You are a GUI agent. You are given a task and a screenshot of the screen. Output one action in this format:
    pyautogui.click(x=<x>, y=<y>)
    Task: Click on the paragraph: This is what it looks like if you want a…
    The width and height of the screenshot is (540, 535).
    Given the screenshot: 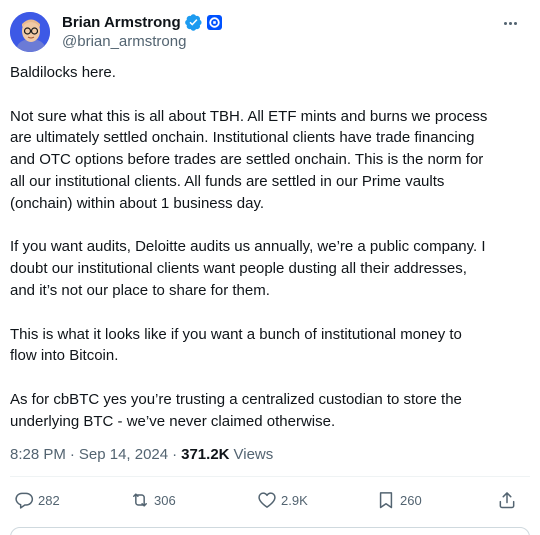 What is the action you would take?
    pyautogui.click(x=267, y=346)
    